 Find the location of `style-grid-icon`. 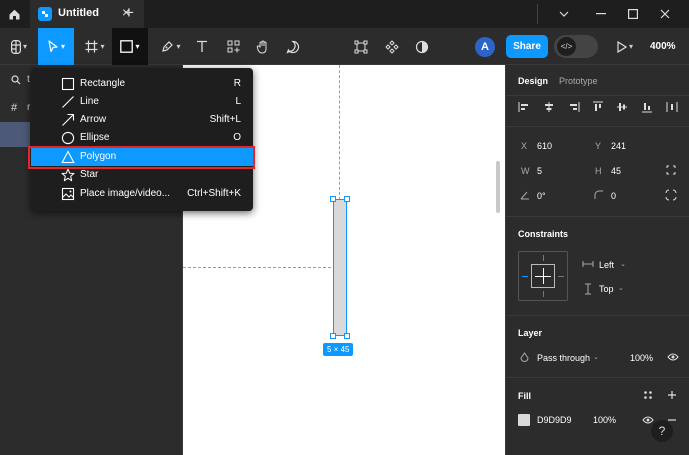

style-grid-icon is located at coordinates (648, 395).